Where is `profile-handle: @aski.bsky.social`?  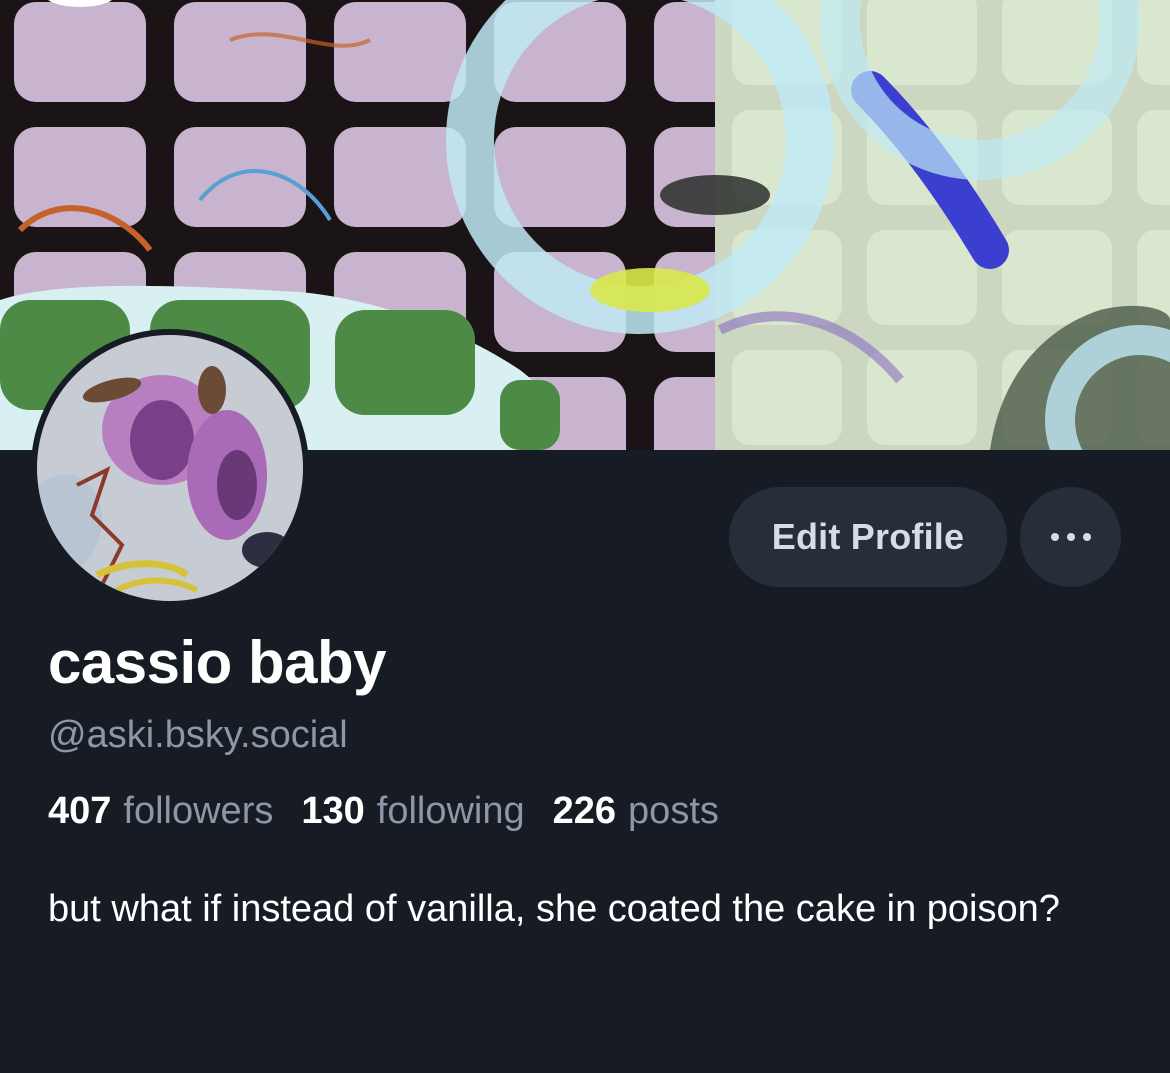 profile-handle: @aski.bsky.social is located at coordinates (198, 735).